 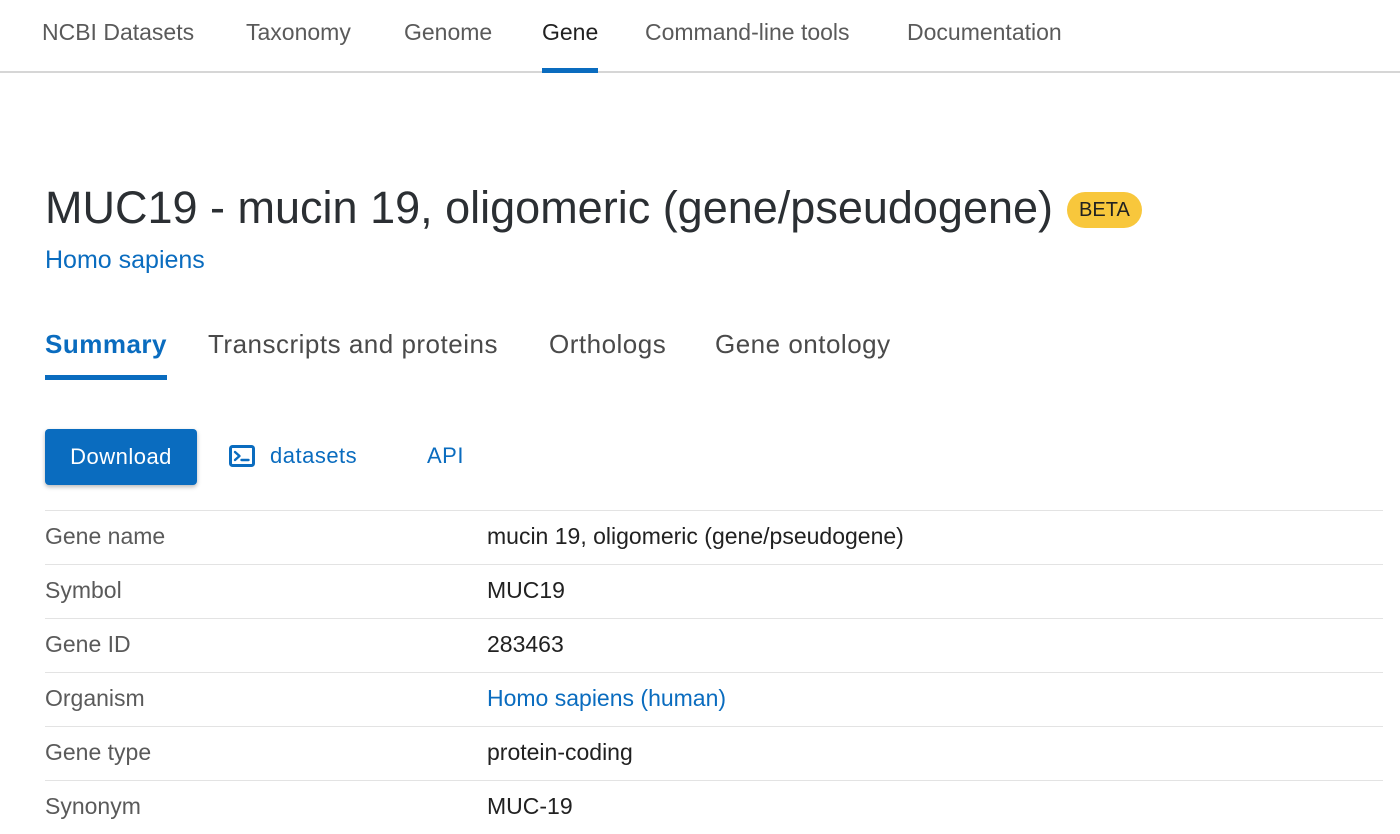 I want to click on table-row-symbol: Symbol MUC19, so click(x=714, y=591).